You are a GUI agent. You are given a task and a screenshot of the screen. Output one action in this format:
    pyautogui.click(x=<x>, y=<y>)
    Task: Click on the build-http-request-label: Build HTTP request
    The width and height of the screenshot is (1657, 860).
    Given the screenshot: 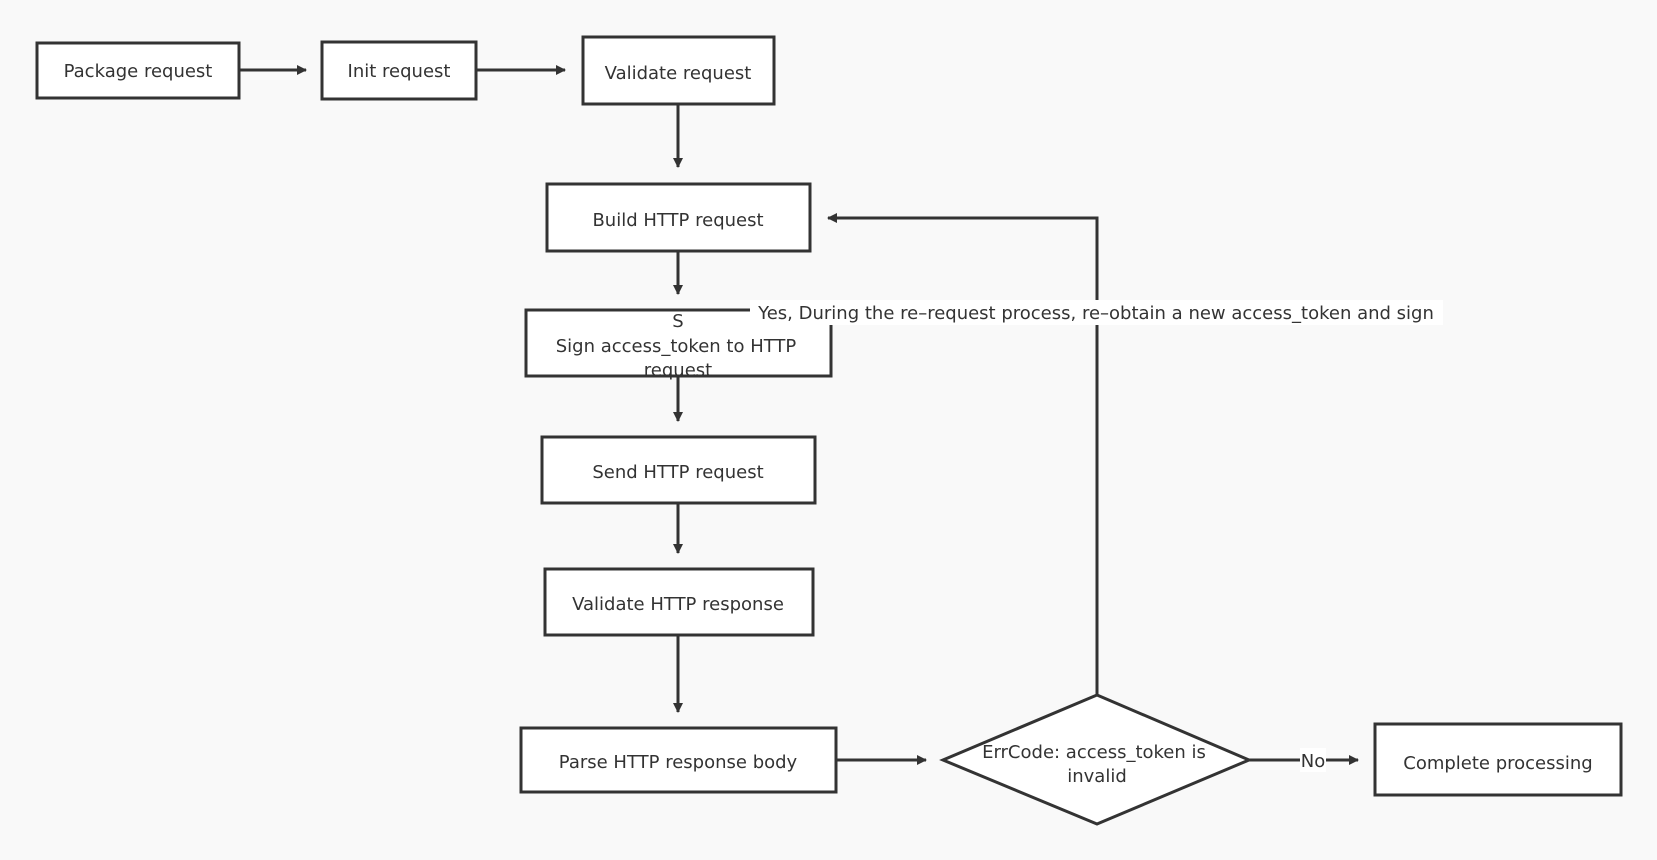 What is the action you would take?
    pyautogui.click(x=677, y=220)
    